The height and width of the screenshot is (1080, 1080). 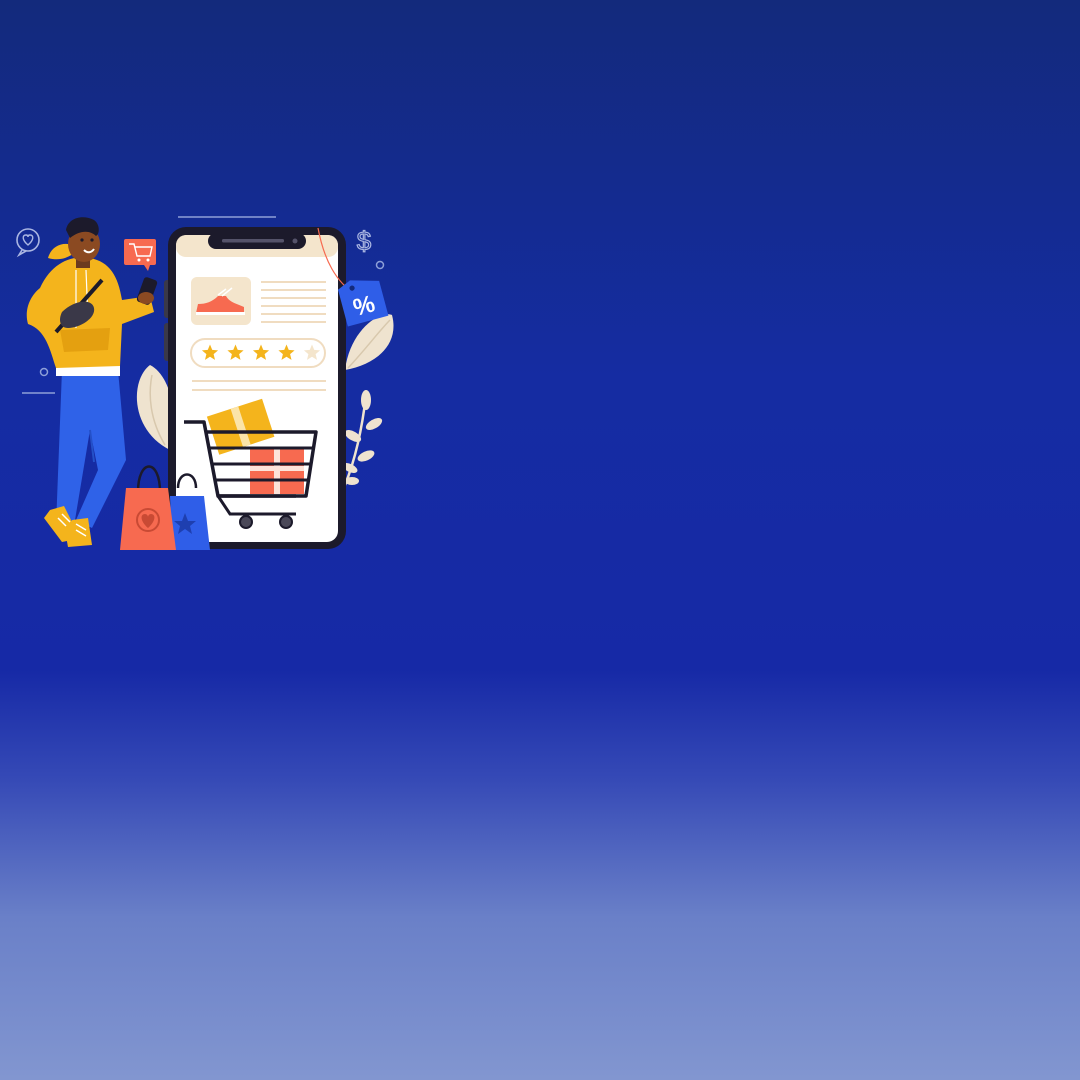 I want to click on shopping-bag-orange-icon, so click(x=148, y=507).